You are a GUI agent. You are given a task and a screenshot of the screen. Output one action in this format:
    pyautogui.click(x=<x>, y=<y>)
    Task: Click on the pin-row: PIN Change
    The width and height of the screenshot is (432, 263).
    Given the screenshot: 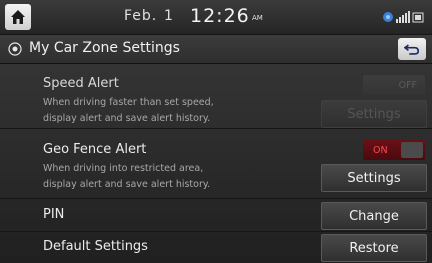 What is the action you would take?
    pyautogui.click(x=216, y=215)
    